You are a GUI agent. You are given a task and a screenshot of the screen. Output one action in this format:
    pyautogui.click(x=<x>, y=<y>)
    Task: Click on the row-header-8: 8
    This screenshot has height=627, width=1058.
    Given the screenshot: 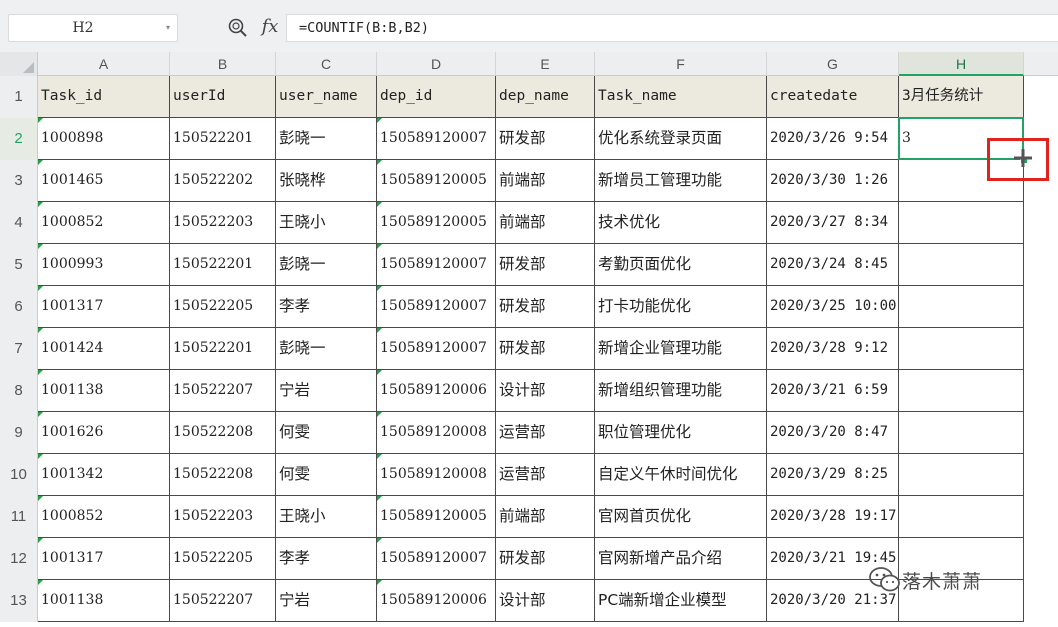 What is the action you would take?
    pyautogui.click(x=19, y=391)
    